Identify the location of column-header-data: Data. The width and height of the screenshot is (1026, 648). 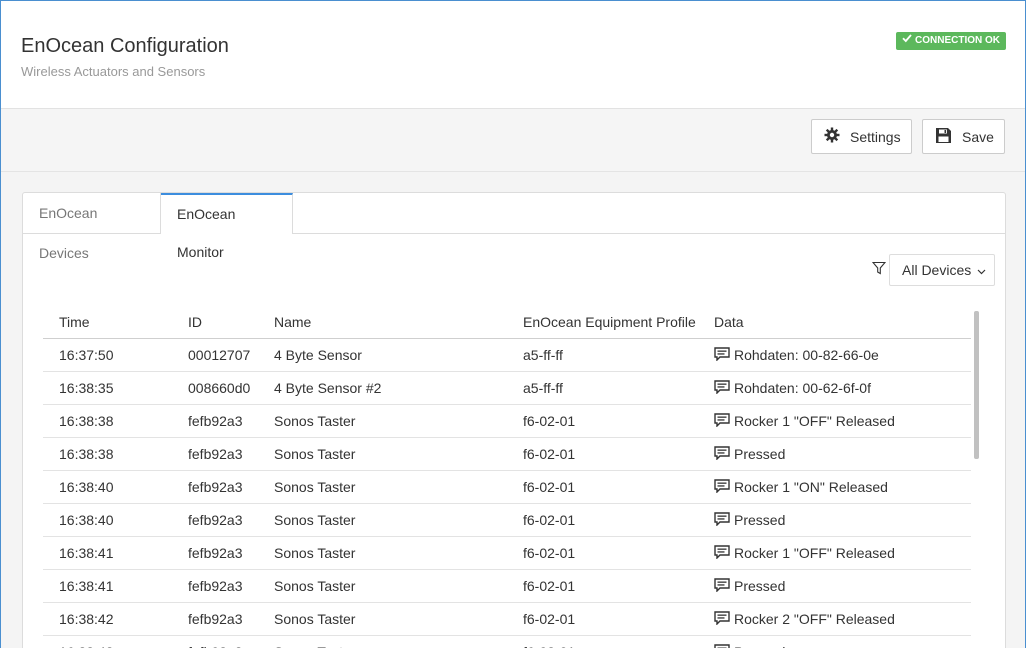
(834, 322).